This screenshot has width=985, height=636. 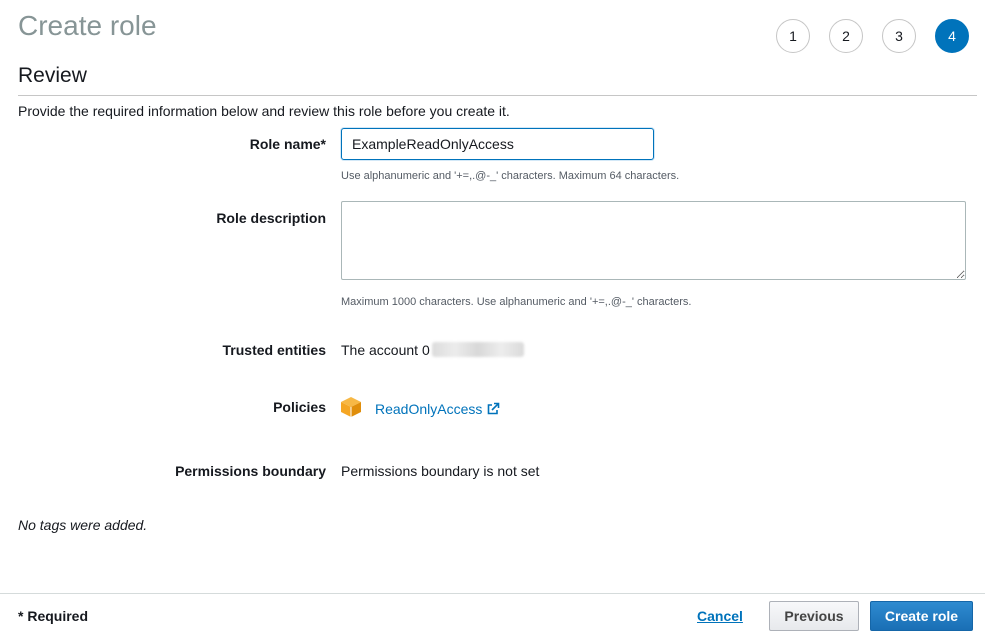 I want to click on redacted-account-id, so click(x=477, y=349).